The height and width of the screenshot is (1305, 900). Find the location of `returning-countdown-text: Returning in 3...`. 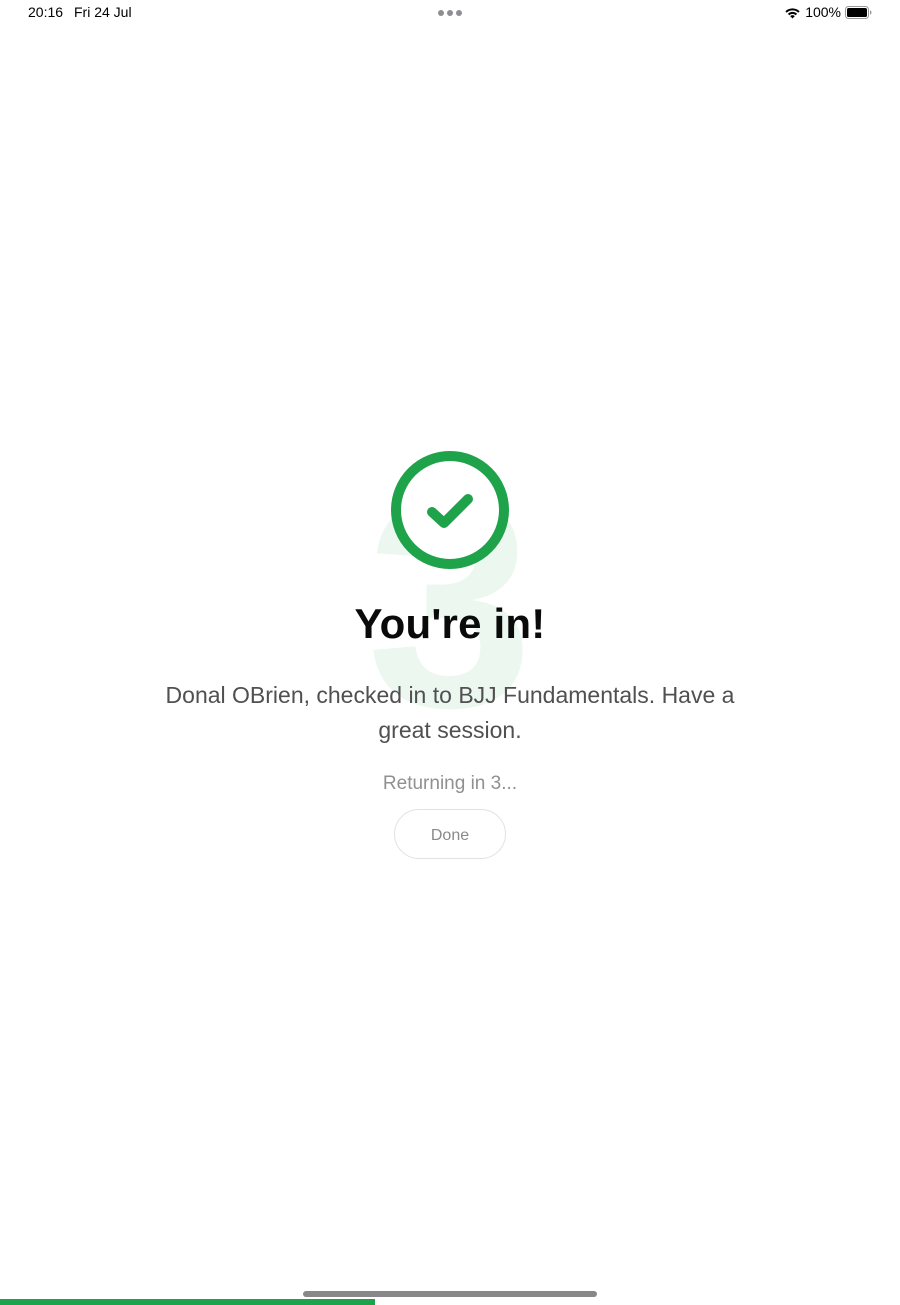

returning-countdown-text: Returning in 3... is located at coordinates (450, 783).